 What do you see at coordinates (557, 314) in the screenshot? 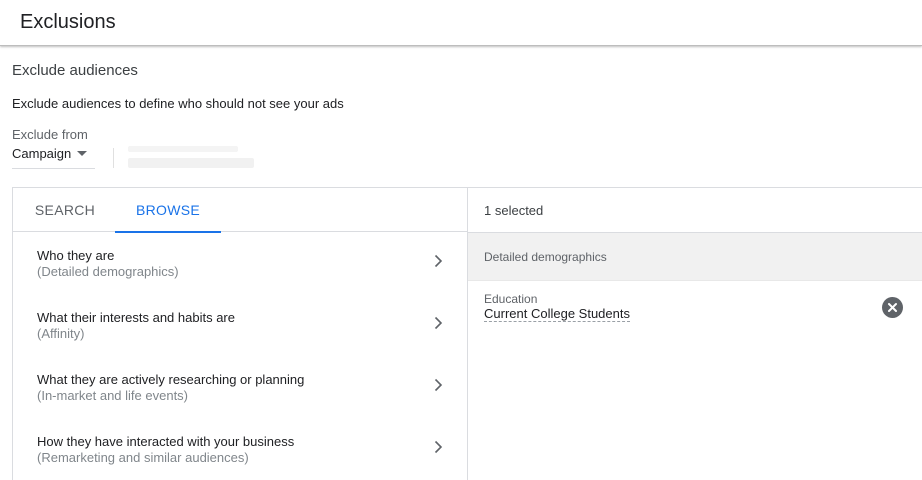
I see `selected-item-value: Current College Students` at bounding box center [557, 314].